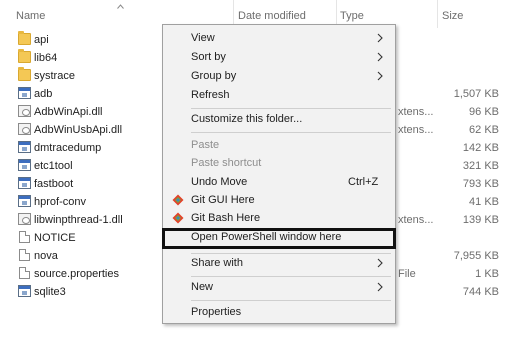 The width and height of the screenshot is (505, 354). I want to click on menu-item-view: View, so click(279, 38).